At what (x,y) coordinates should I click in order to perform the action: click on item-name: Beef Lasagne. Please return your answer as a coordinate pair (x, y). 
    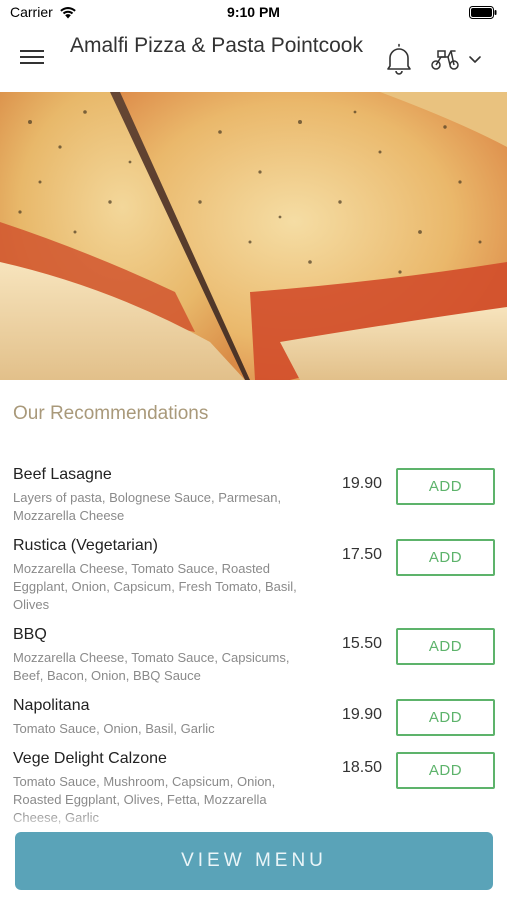
    Looking at the image, I should click on (62, 474).